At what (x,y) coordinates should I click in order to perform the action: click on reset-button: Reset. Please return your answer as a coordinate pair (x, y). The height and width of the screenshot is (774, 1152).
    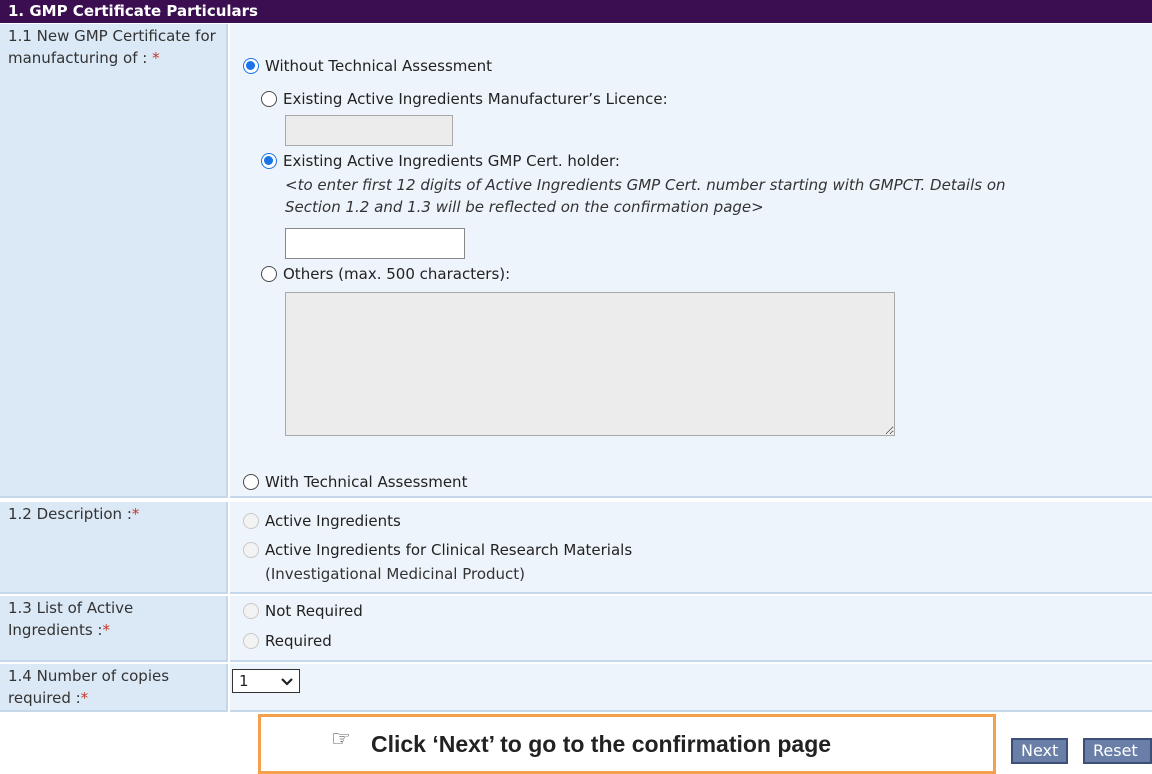
    Looking at the image, I should click on (1117, 751).